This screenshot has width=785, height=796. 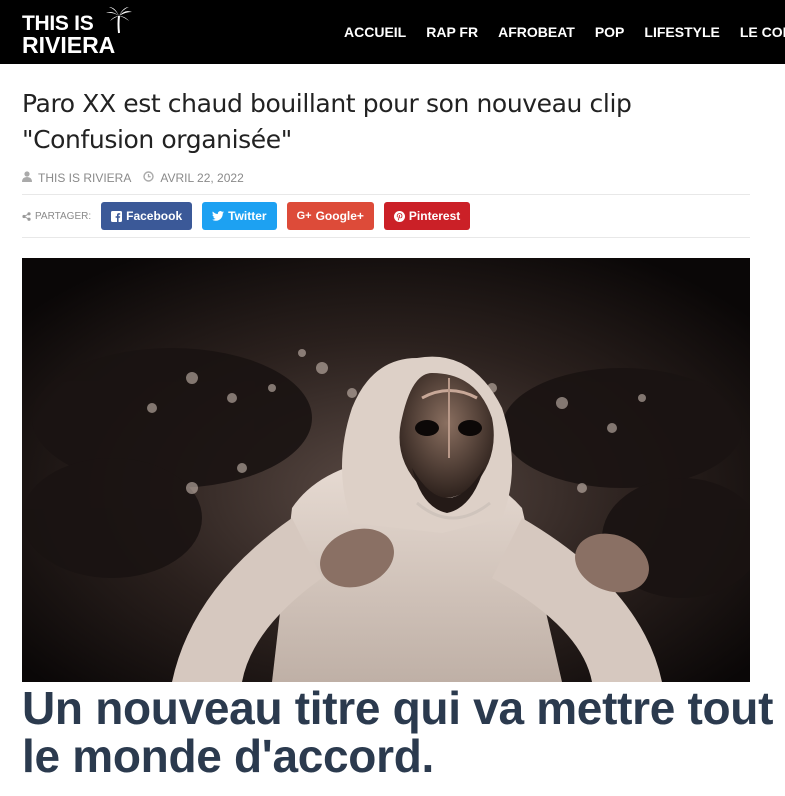 I want to click on facebook-icon, so click(x=117, y=216).